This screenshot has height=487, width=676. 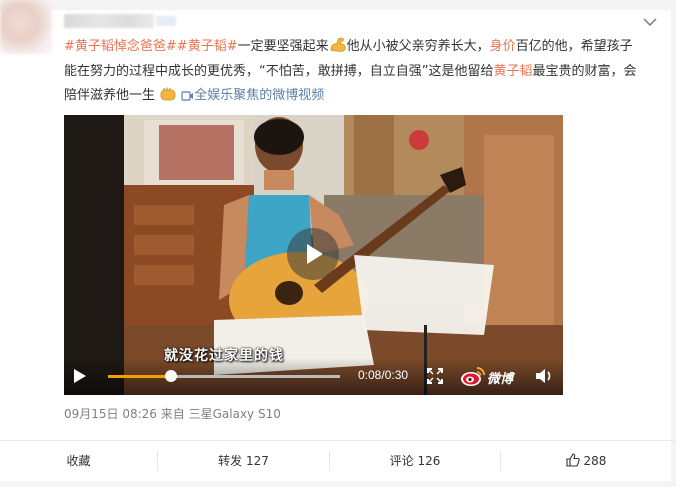 I want to click on action-bar: 收藏 转发 127 评论 126 288, so click(x=338, y=461).